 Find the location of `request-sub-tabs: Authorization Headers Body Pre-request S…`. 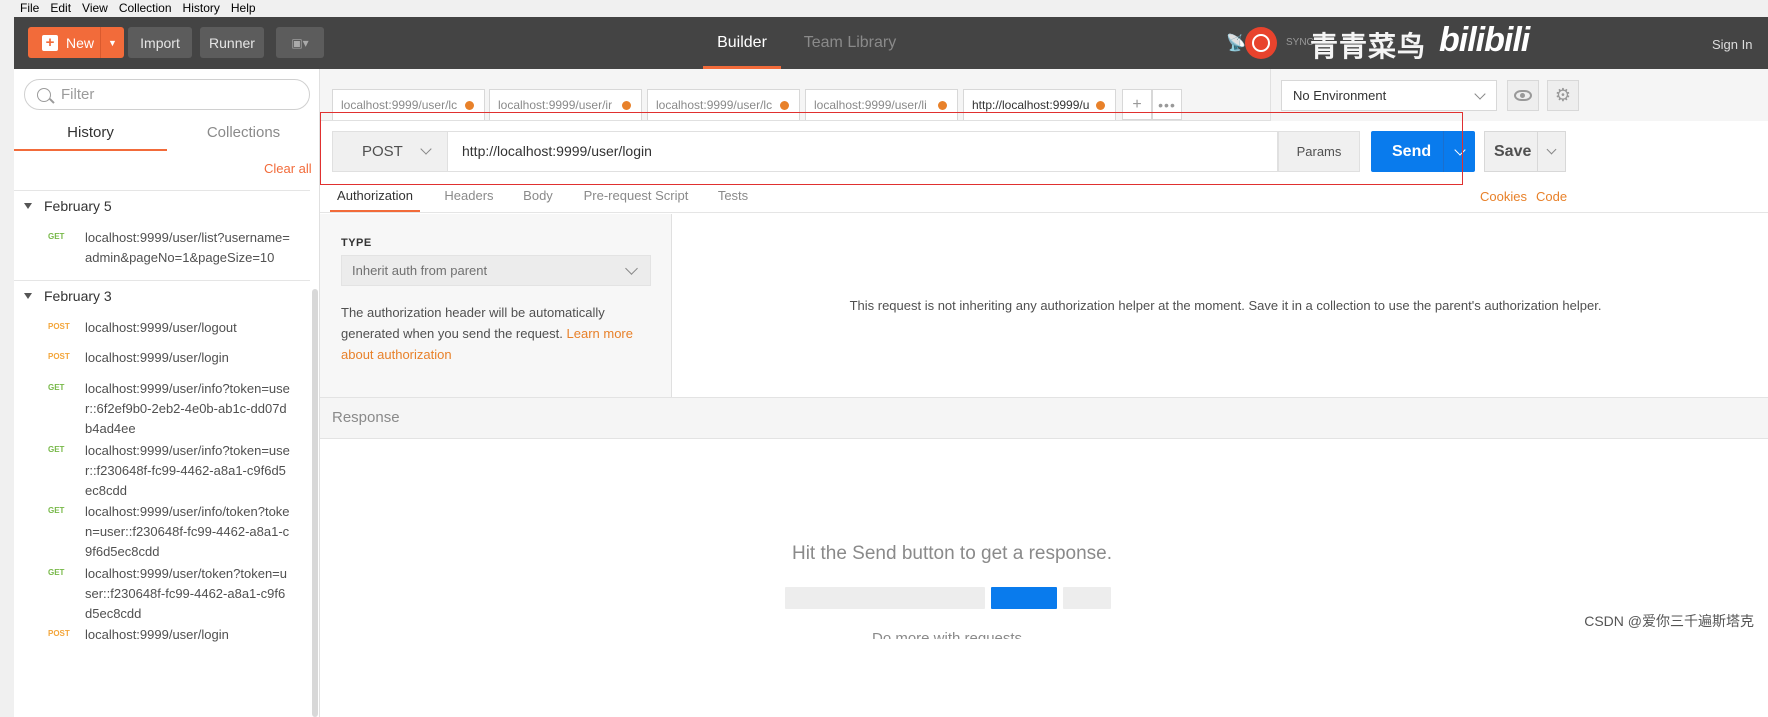

request-sub-tabs: Authorization Headers Body Pre-request S… is located at coordinates (1044, 198).